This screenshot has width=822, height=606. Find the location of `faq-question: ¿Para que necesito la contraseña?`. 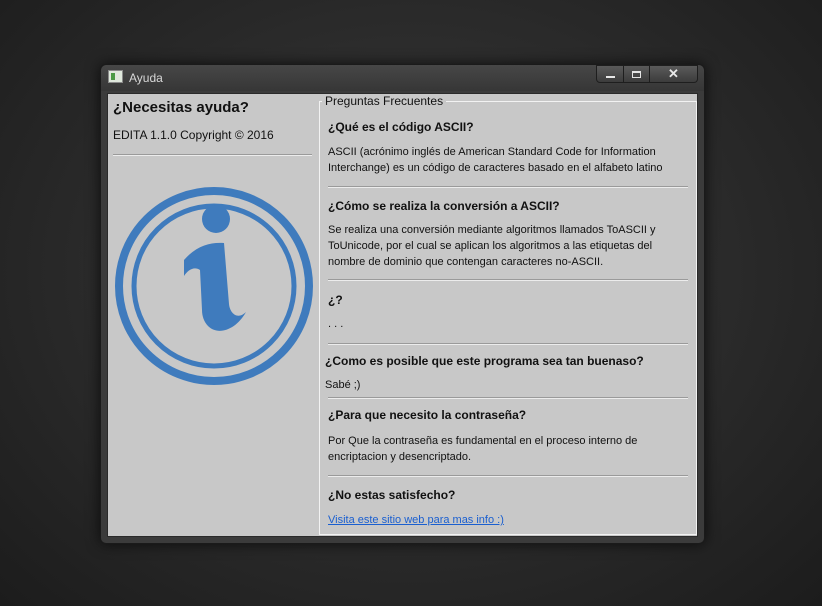

faq-question: ¿Para que necesito la contraseña? is located at coordinates (427, 415).